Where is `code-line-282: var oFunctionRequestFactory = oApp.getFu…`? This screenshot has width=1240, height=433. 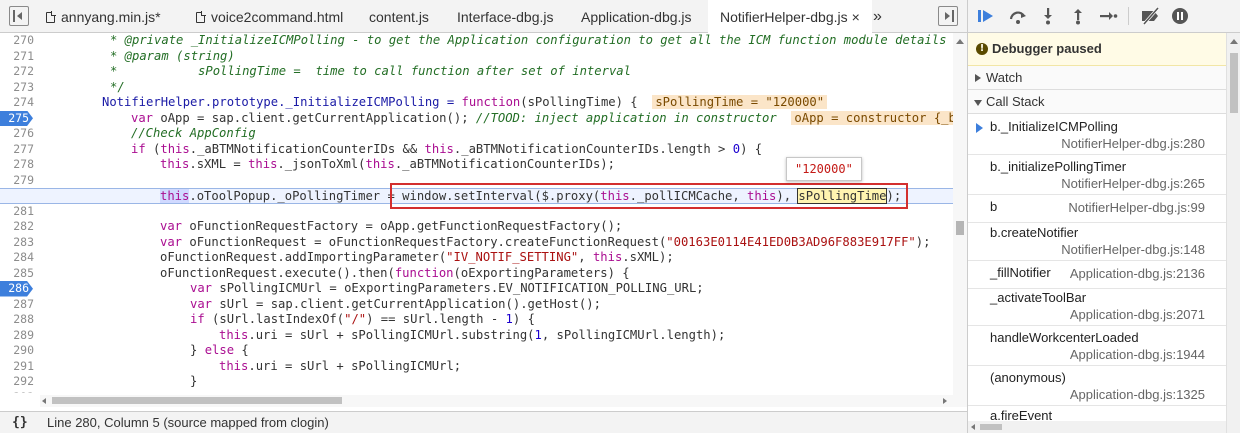
code-line-282: var oFunctionRequestFactory = oApp.getFu… is located at coordinates (391, 226).